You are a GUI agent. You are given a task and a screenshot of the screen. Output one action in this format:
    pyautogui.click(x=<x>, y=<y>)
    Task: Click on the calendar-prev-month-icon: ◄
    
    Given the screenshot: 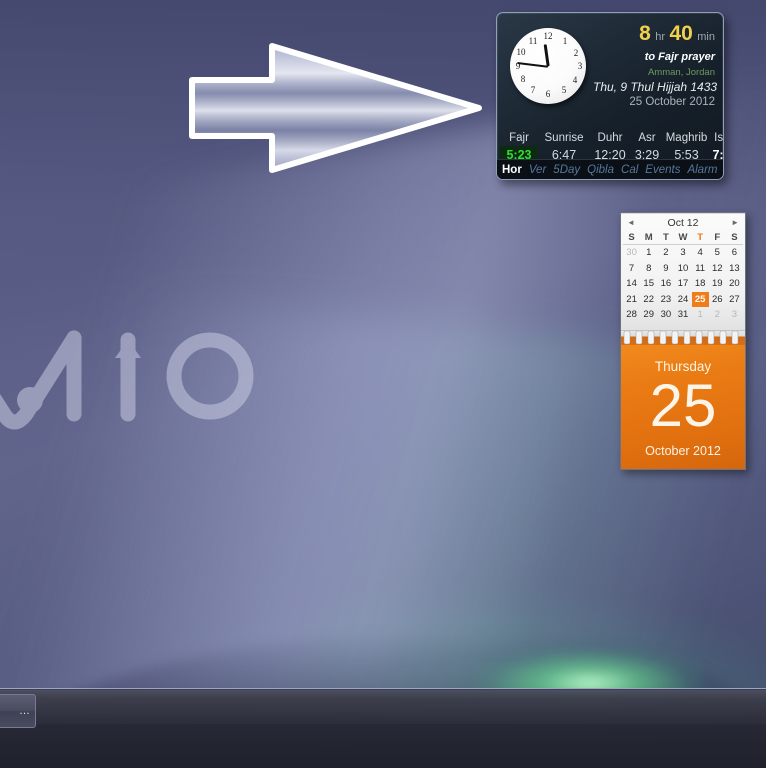 What is the action you would take?
    pyautogui.click(x=631, y=223)
    